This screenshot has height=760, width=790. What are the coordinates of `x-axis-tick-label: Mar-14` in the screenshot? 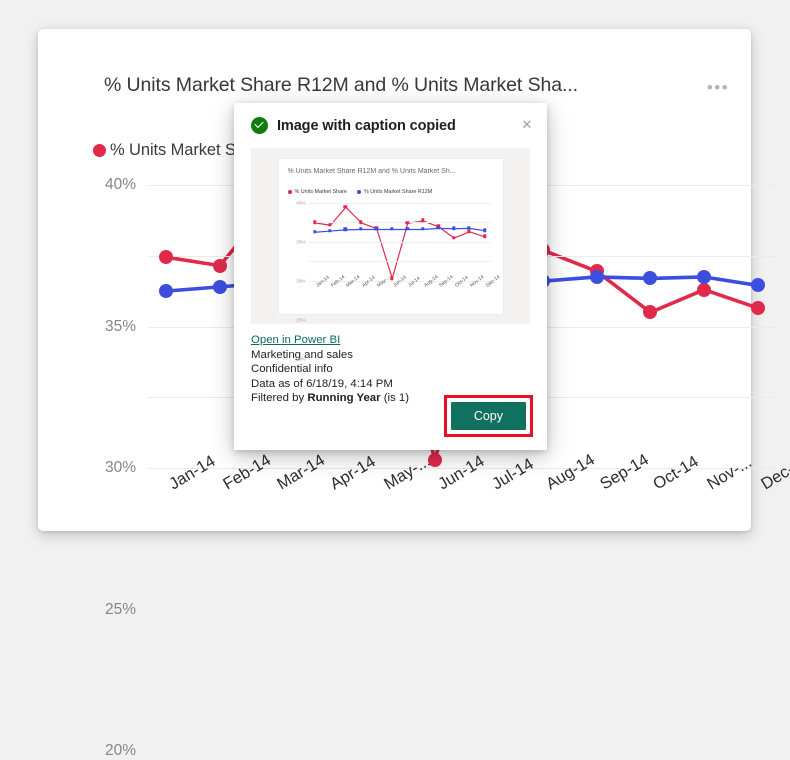 It's located at (300, 472).